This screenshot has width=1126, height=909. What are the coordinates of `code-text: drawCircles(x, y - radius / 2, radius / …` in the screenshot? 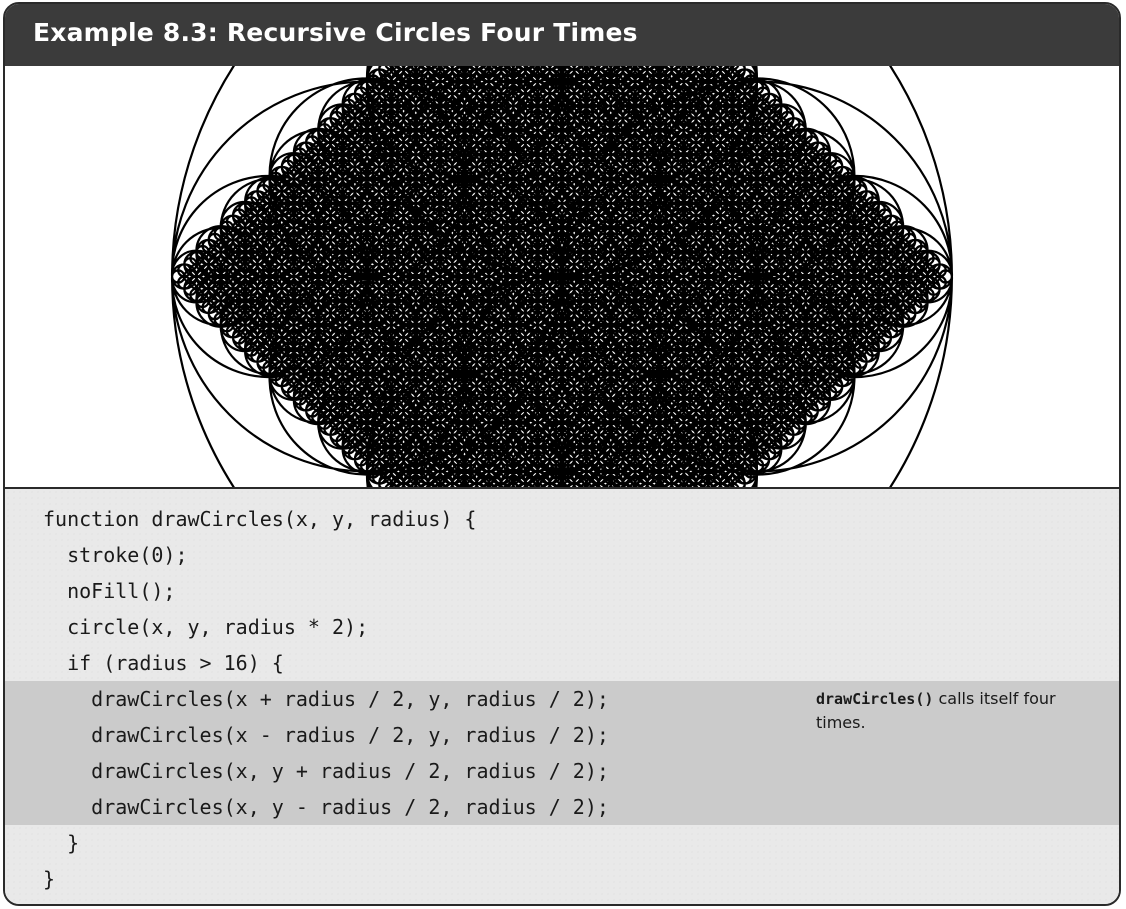 It's located at (326, 807).